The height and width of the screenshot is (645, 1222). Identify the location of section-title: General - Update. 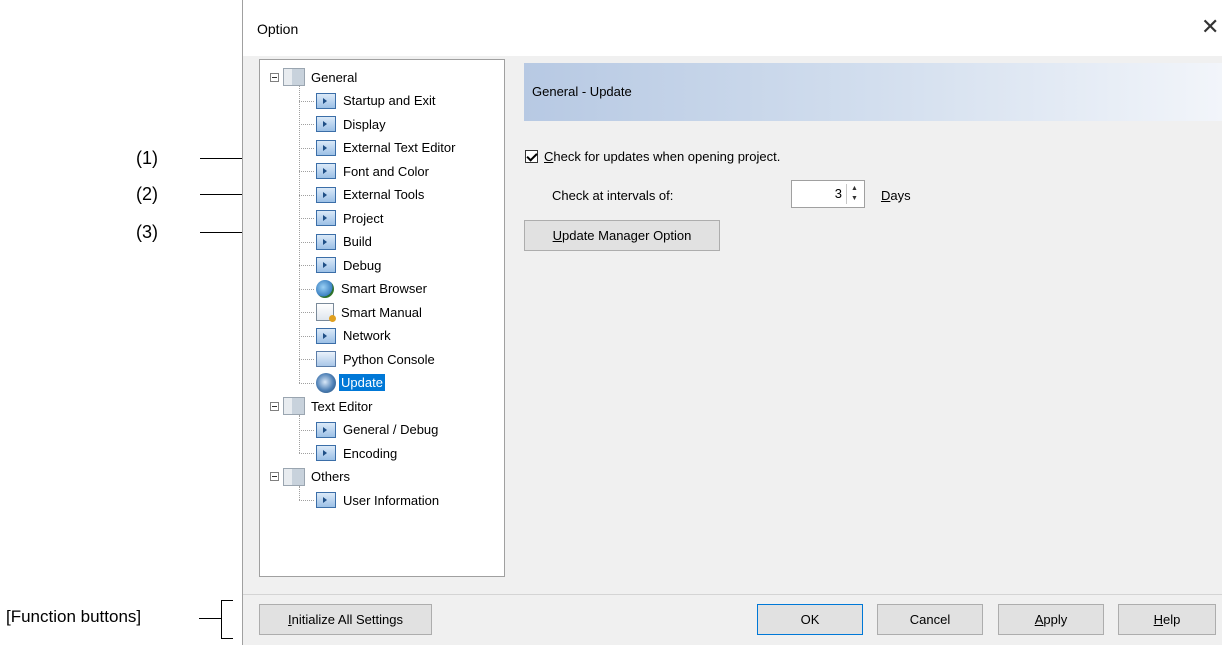
(582, 91).